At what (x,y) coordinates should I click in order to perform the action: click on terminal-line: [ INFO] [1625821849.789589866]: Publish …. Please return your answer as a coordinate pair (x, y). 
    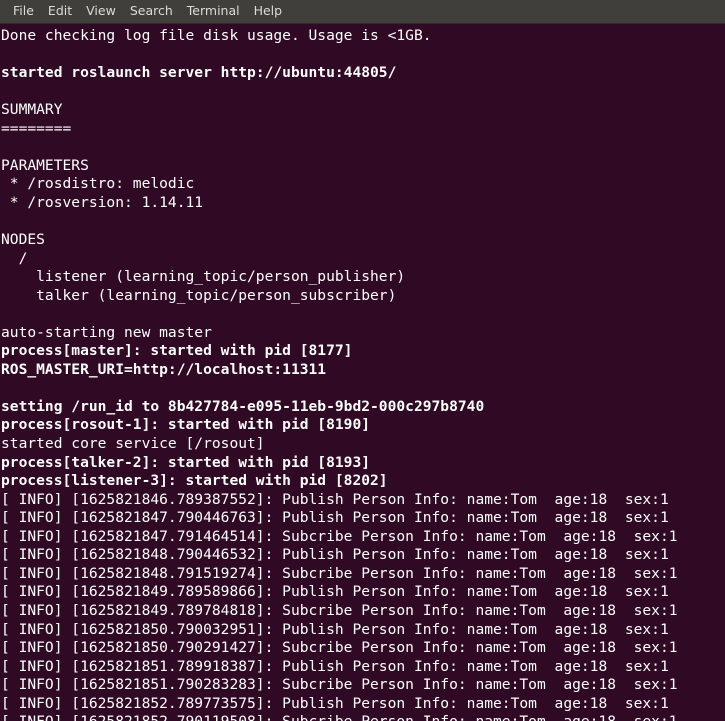
    Looking at the image, I should click on (335, 592).